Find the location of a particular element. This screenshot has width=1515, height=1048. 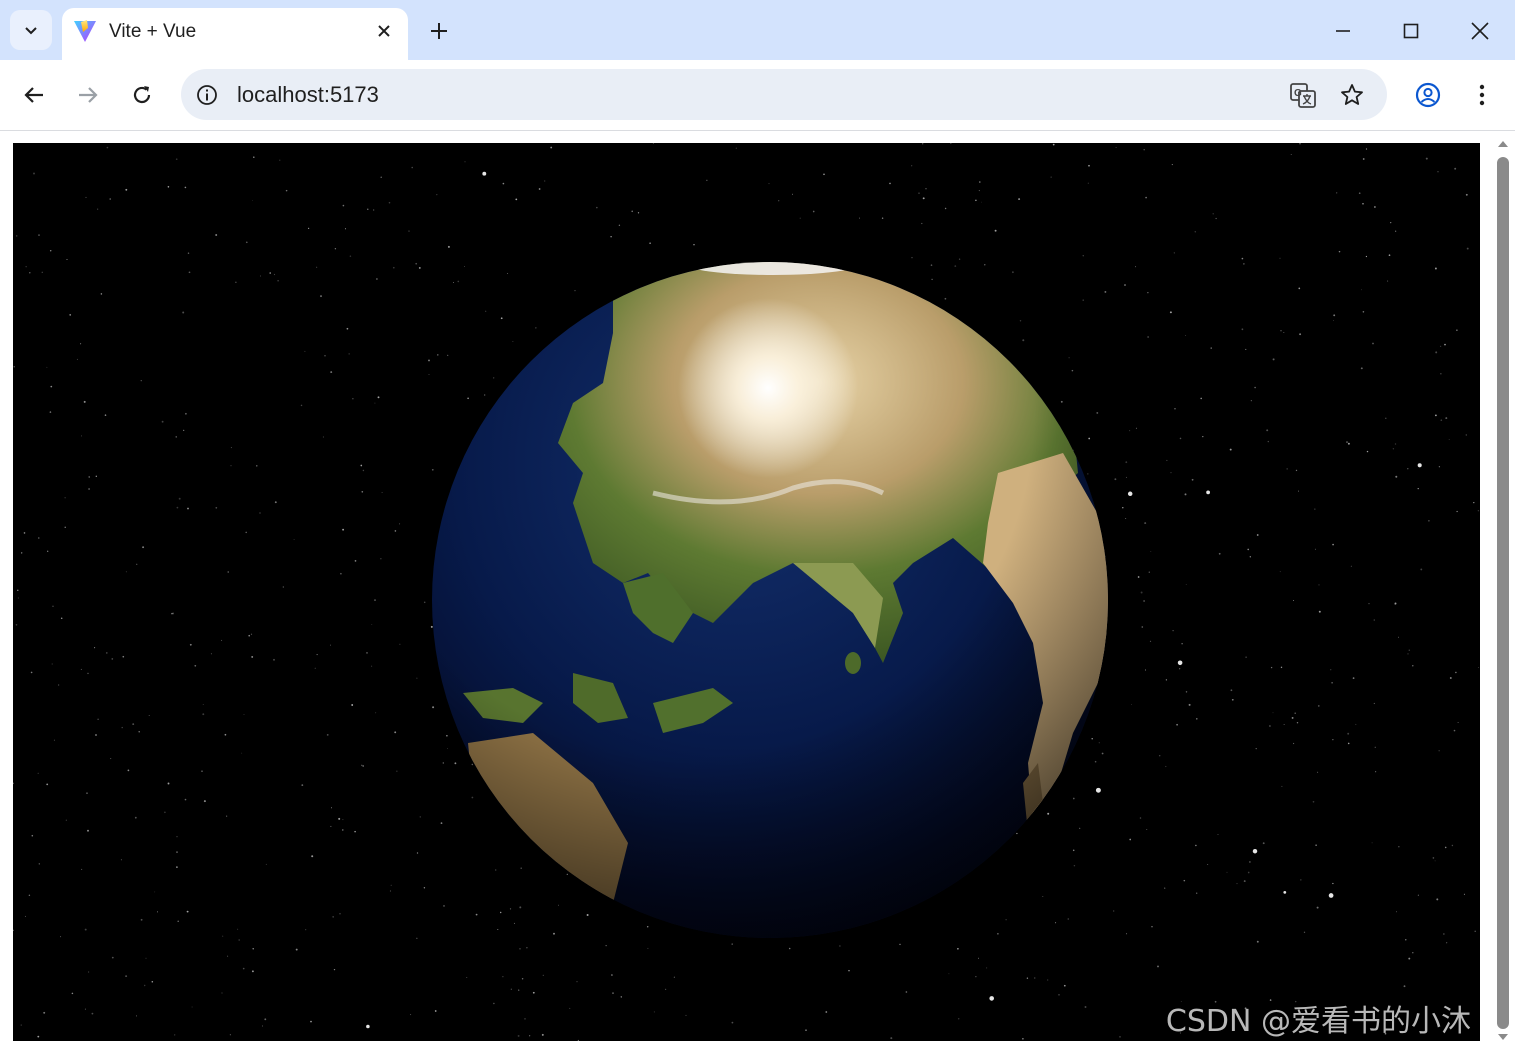

translate-icon: G is located at coordinates (1303, 95).